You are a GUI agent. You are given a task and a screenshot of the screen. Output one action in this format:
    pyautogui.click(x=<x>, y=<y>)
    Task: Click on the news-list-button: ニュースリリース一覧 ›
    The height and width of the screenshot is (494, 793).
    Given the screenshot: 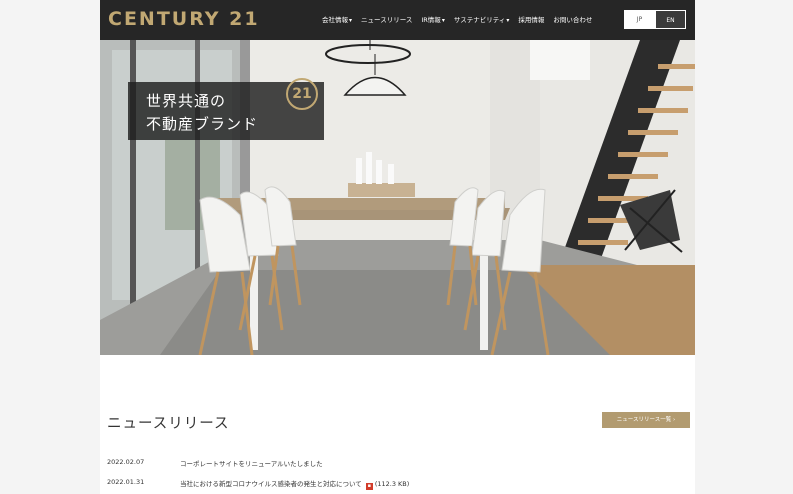 What is the action you would take?
    pyautogui.click(x=646, y=420)
    